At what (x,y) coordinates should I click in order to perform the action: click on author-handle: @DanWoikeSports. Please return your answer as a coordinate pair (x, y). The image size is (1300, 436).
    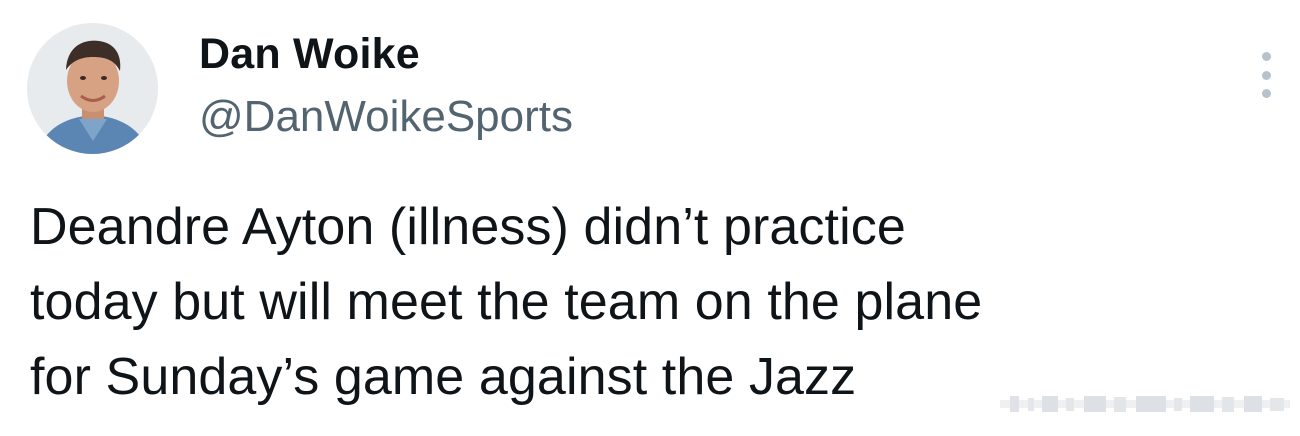
    Looking at the image, I should click on (386, 117).